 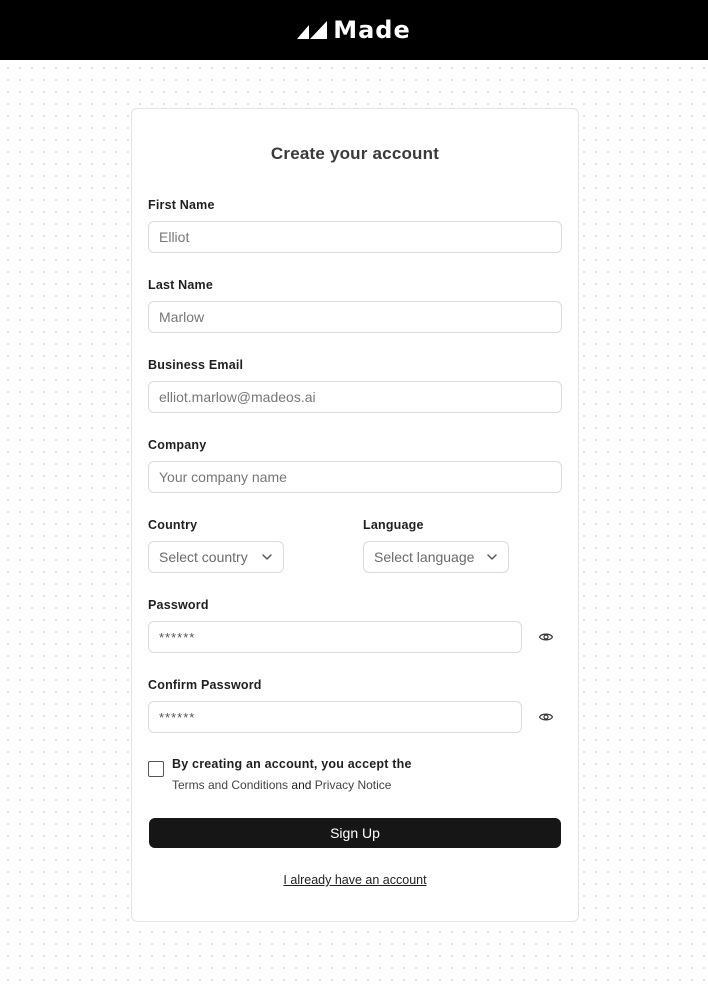 I want to click on consent-links: Terms and Conditions and Privacy Notice, so click(x=281, y=785).